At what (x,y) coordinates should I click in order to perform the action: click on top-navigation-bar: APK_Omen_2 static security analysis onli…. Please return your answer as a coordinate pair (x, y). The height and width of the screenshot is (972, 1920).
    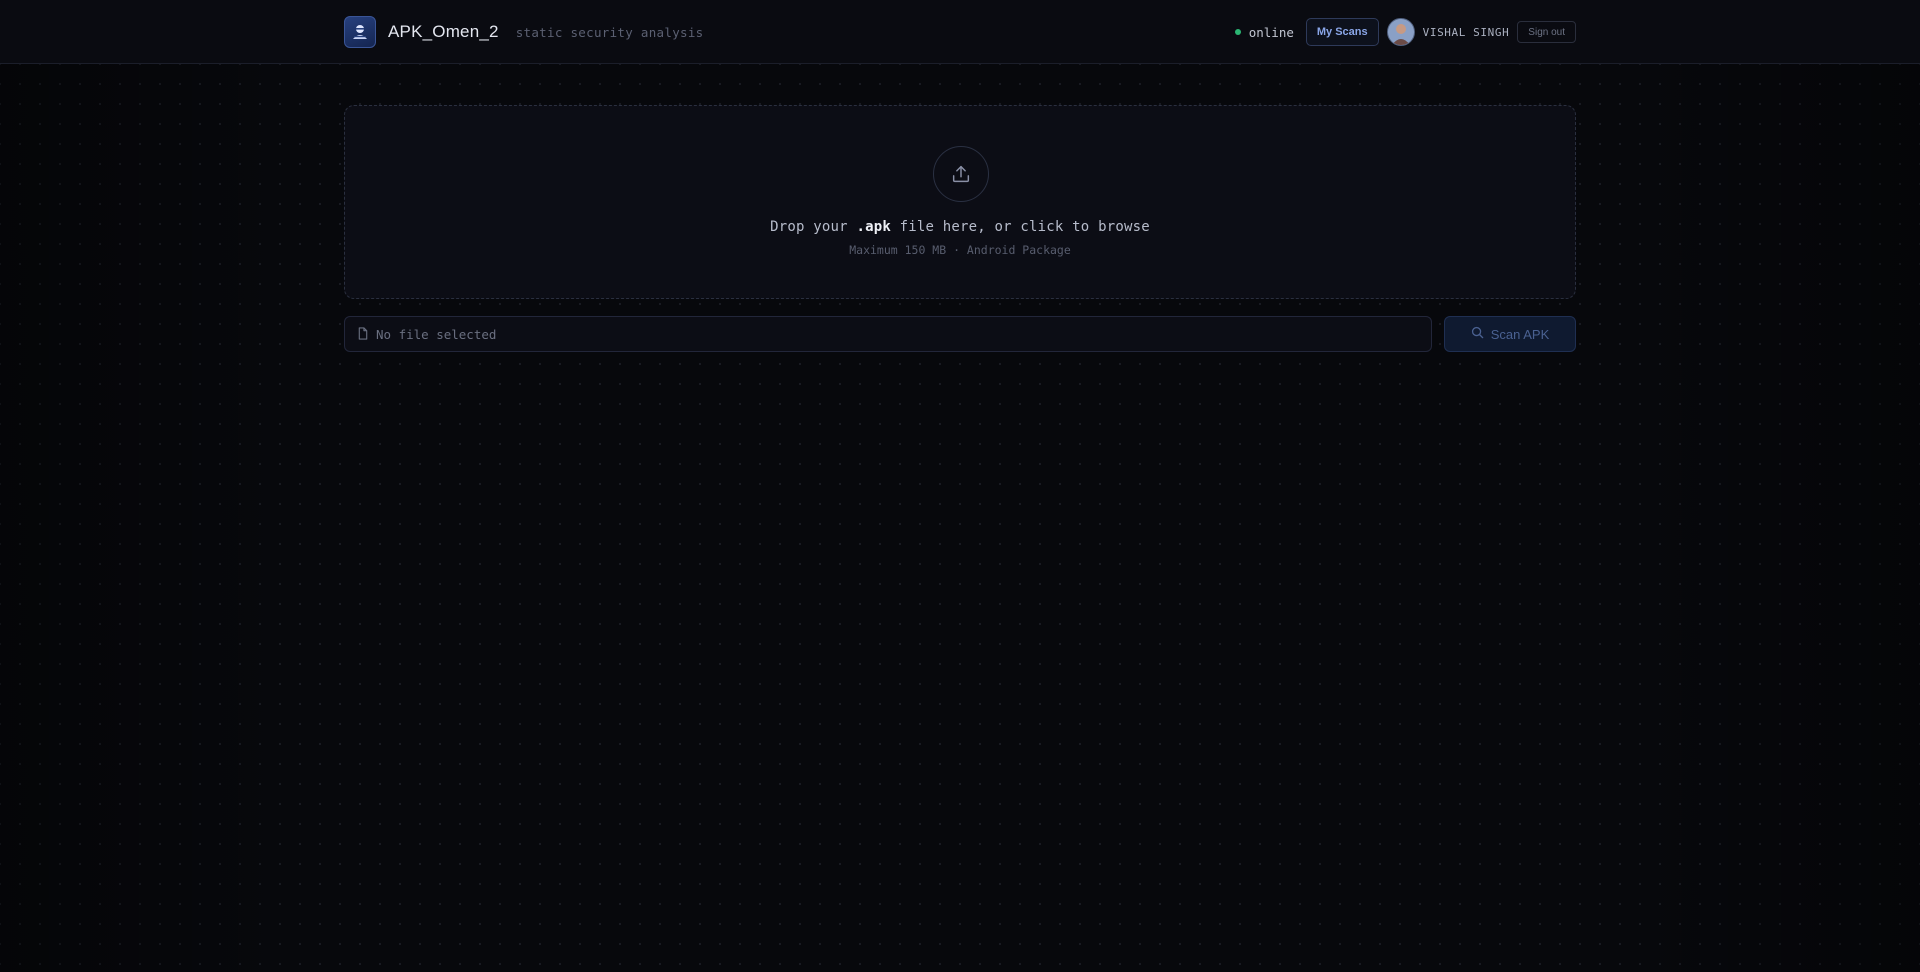
    Looking at the image, I should click on (960, 32).